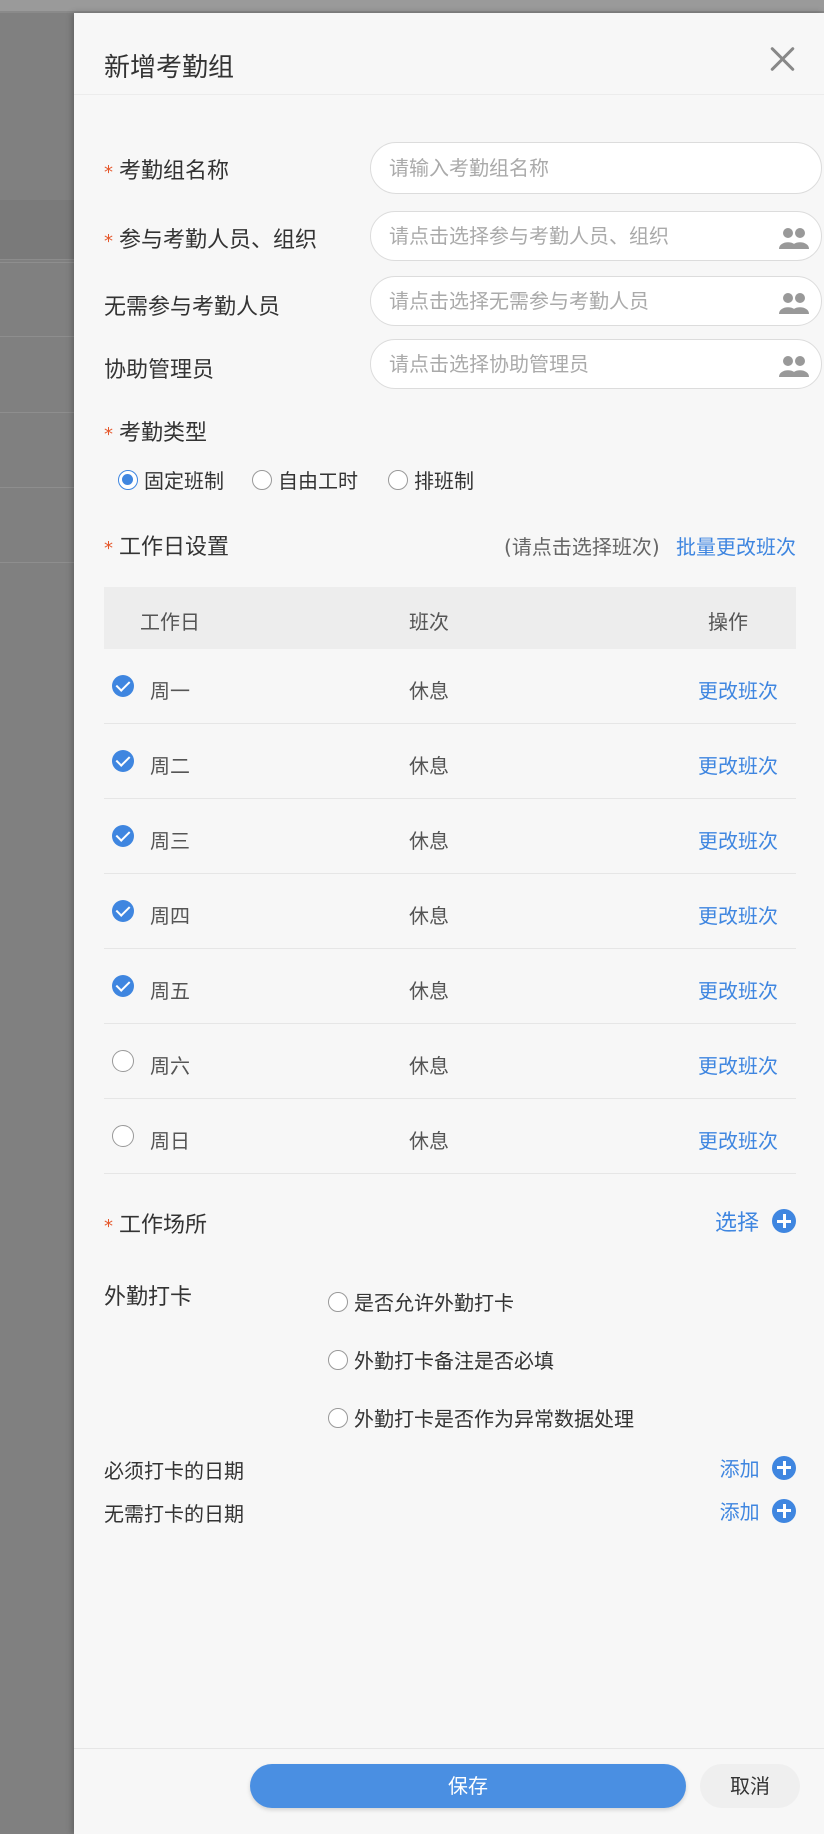 Image resolution: width=824 pixels, height=1834 pixels. I want to click on workday-hint: (请点击选择班次), so click(582, 547).